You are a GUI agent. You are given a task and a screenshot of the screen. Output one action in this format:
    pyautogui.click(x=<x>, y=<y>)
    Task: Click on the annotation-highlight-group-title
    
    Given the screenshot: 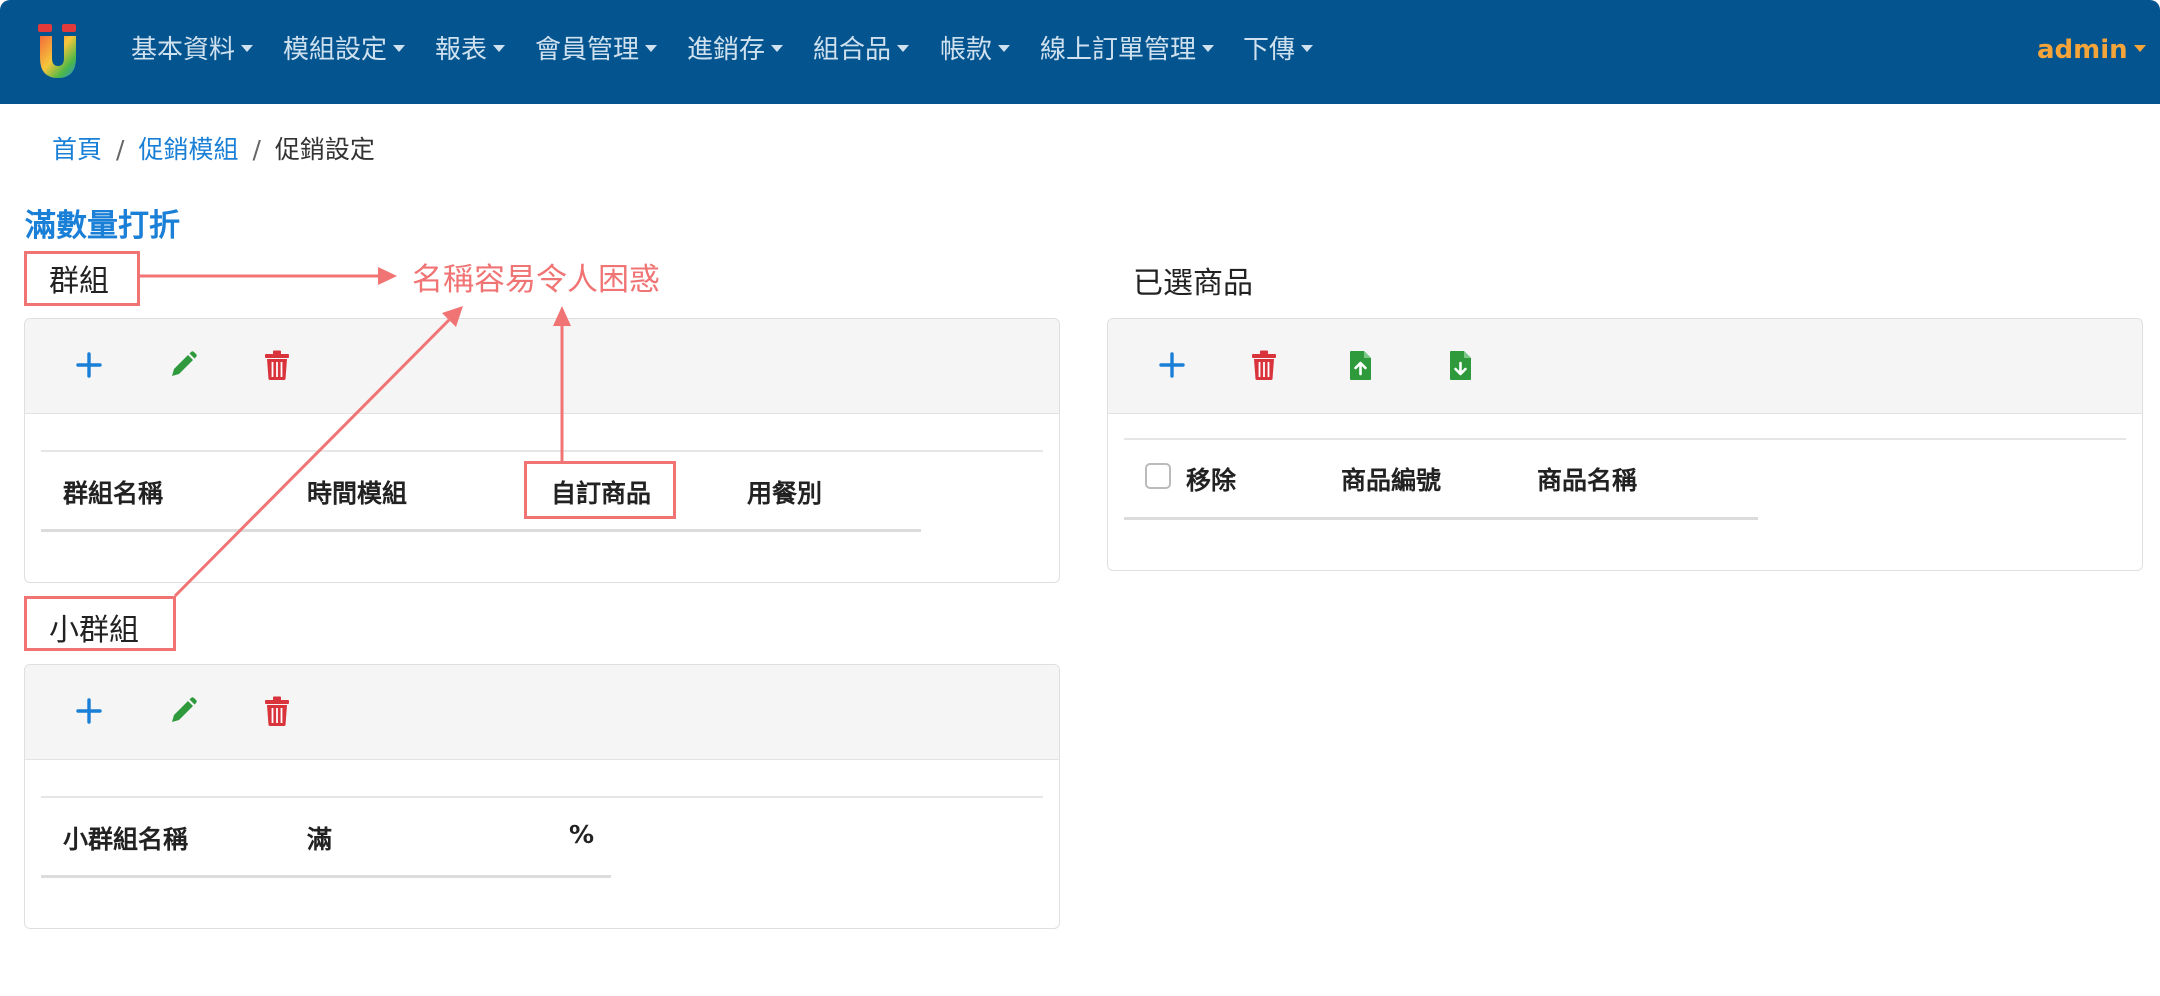 What is the action you would take?
    pyautogui.click(x=82, y=278)
    